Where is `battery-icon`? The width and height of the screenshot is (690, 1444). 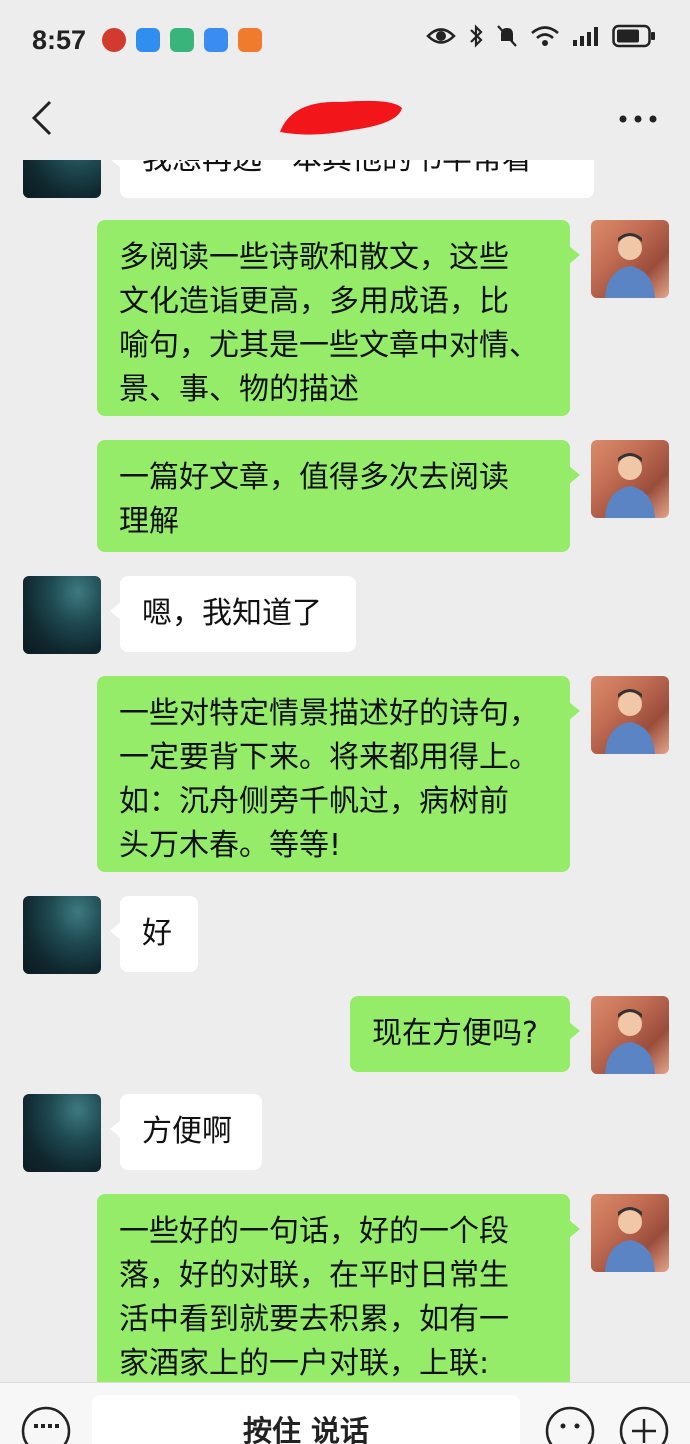 battery-icon is located at coordinates (633, 36).